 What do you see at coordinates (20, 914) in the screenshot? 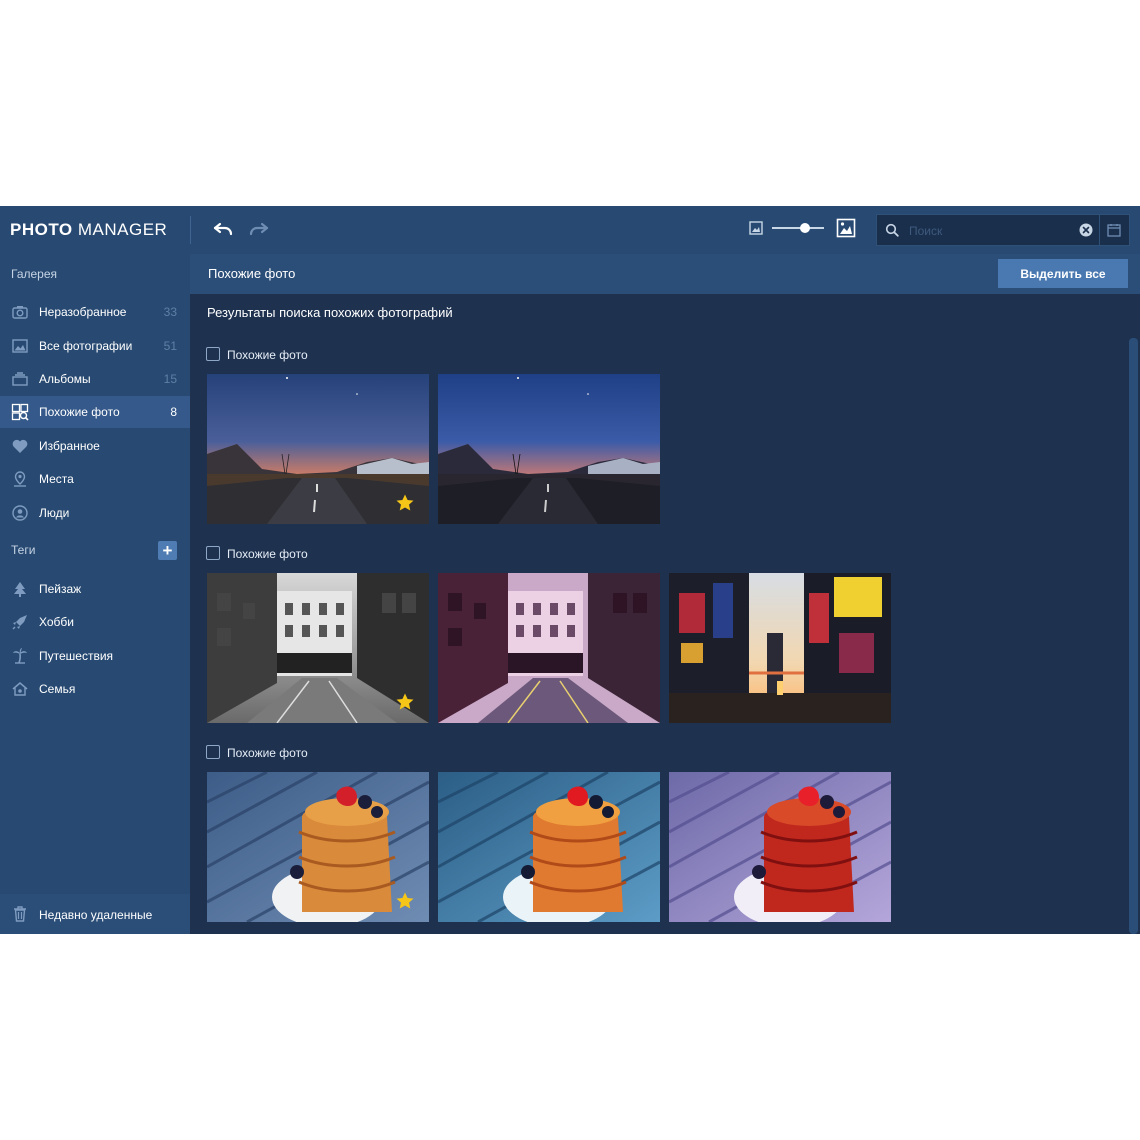
I see `trash-icon` at bounding box center [20, 914].